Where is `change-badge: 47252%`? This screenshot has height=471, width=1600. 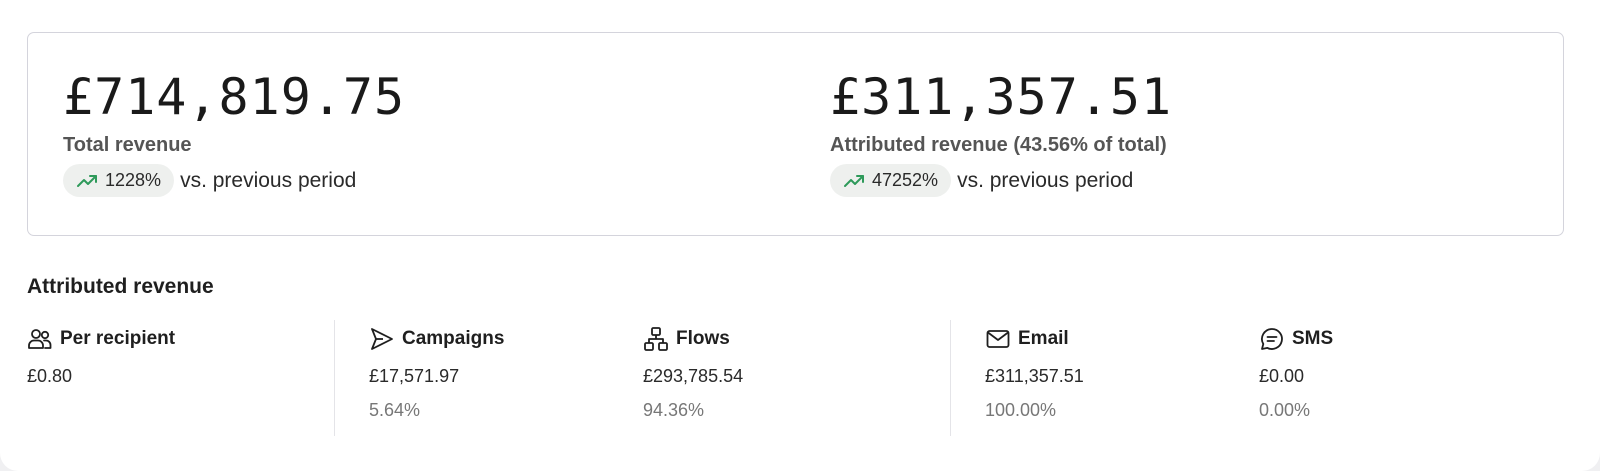 change-badge: 47252% is located at coordinates (891, 180).